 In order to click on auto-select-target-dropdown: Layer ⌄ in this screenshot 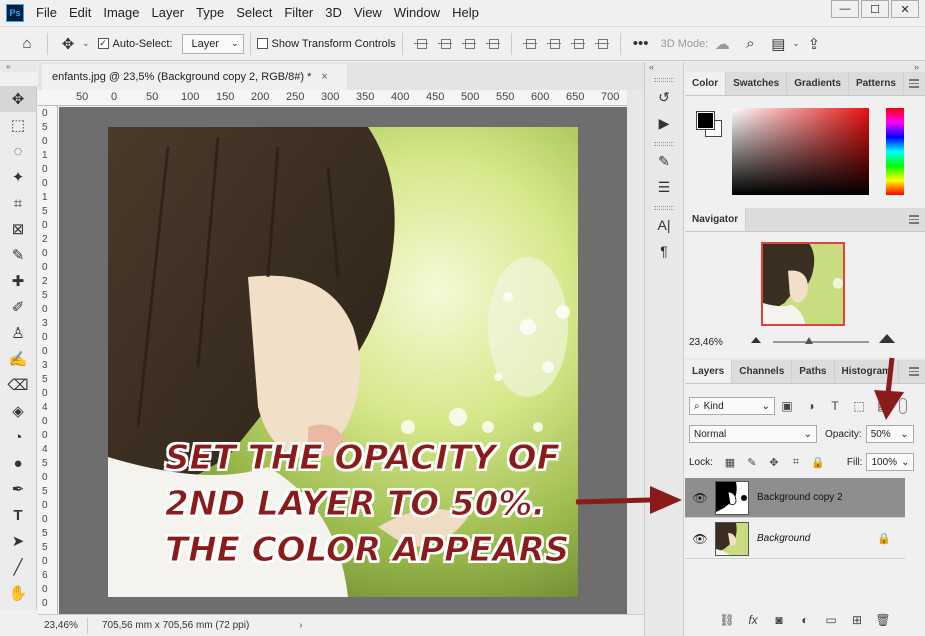, I will do `click(213, 43)`.